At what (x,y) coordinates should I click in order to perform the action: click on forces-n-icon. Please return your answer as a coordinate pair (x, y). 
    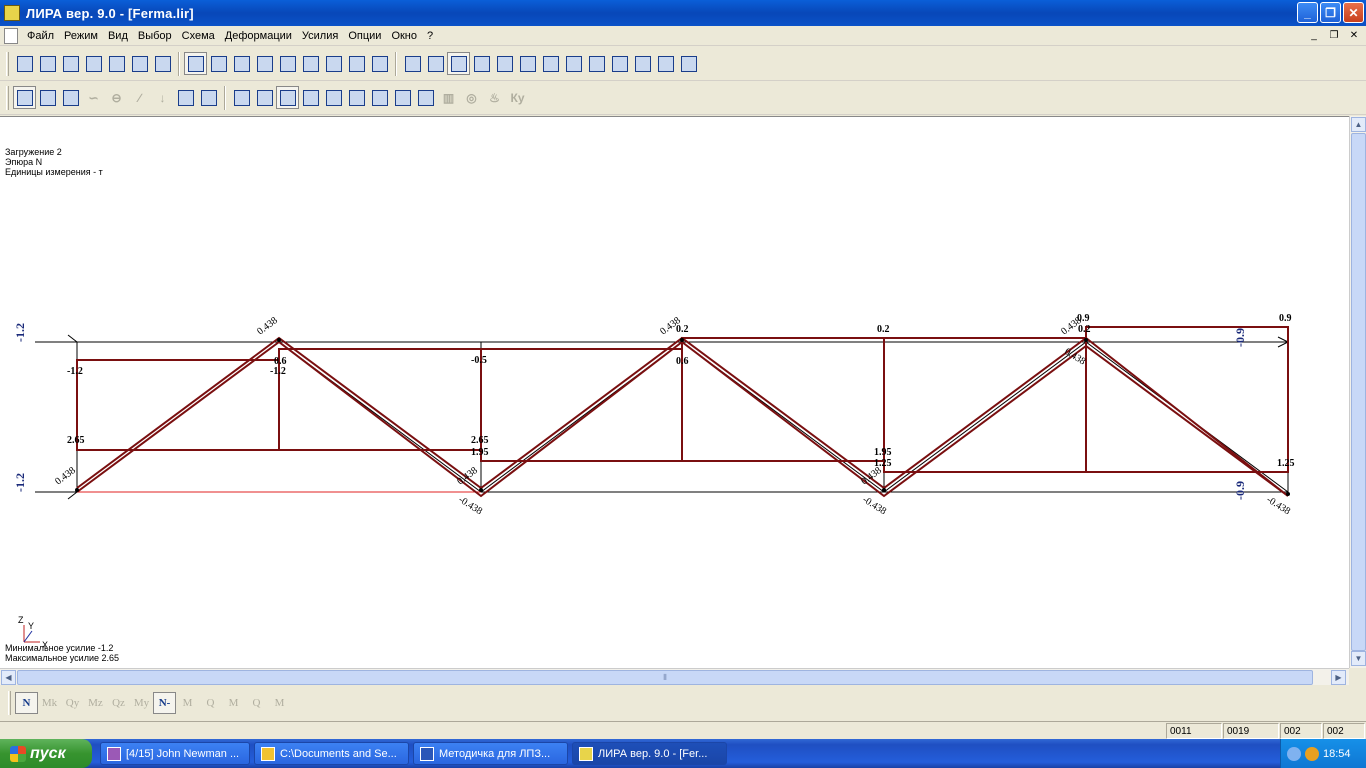
    Looking at the image, I should click on (162, 63).